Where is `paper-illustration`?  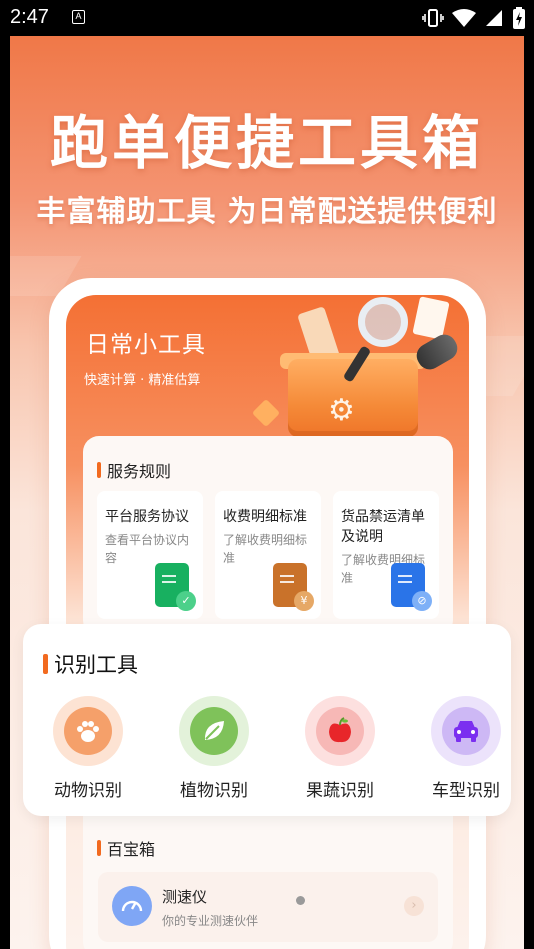
paper-illustration is located at coordinates (431, 318).